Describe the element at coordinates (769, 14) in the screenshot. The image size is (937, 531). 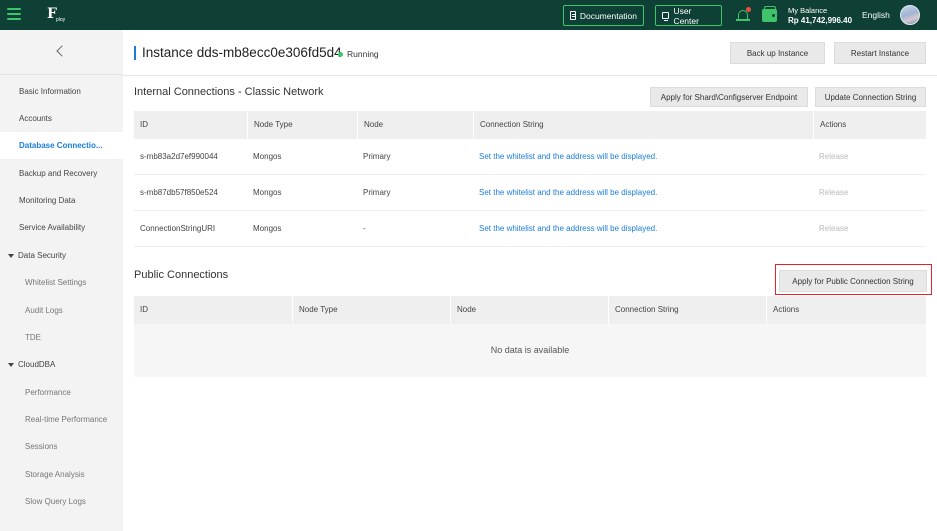
I see `wallet-icon` at that location.